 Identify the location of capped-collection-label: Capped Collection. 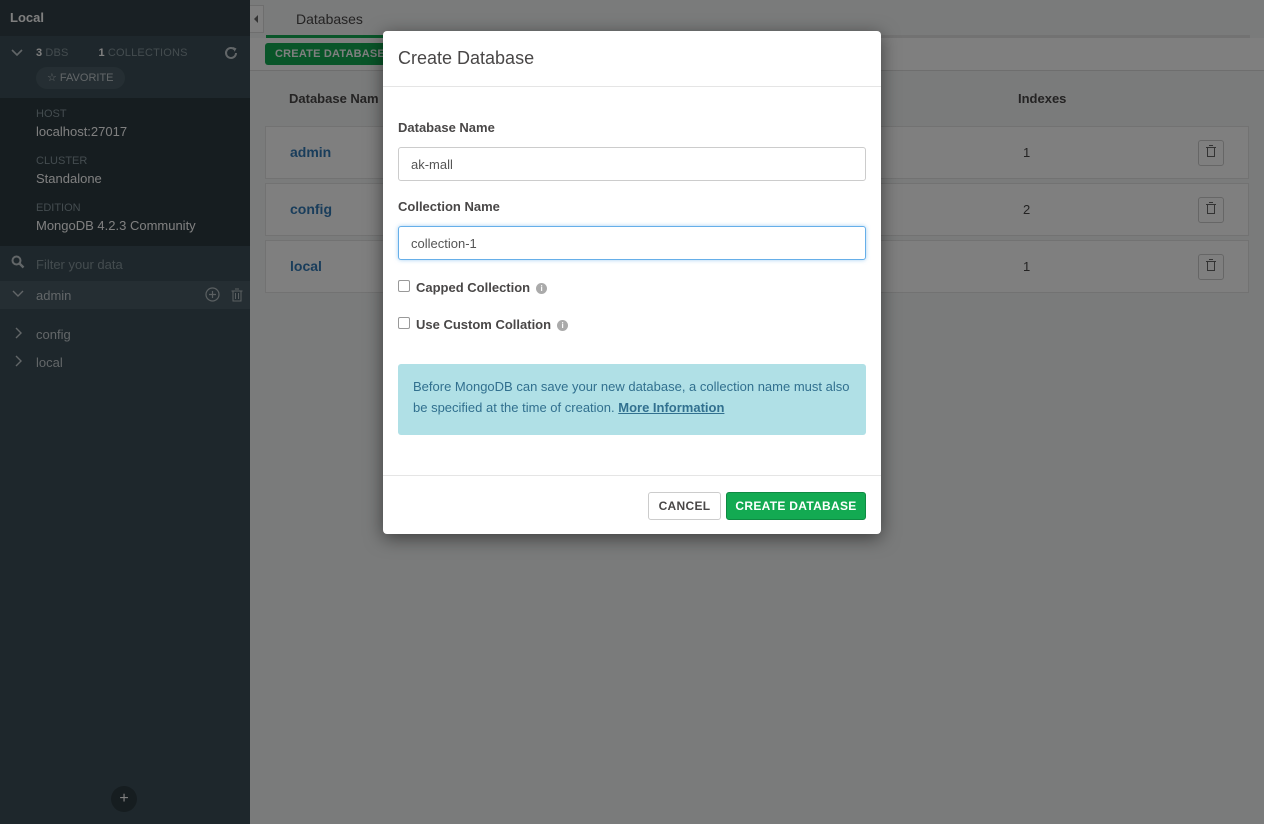
(473, 287).